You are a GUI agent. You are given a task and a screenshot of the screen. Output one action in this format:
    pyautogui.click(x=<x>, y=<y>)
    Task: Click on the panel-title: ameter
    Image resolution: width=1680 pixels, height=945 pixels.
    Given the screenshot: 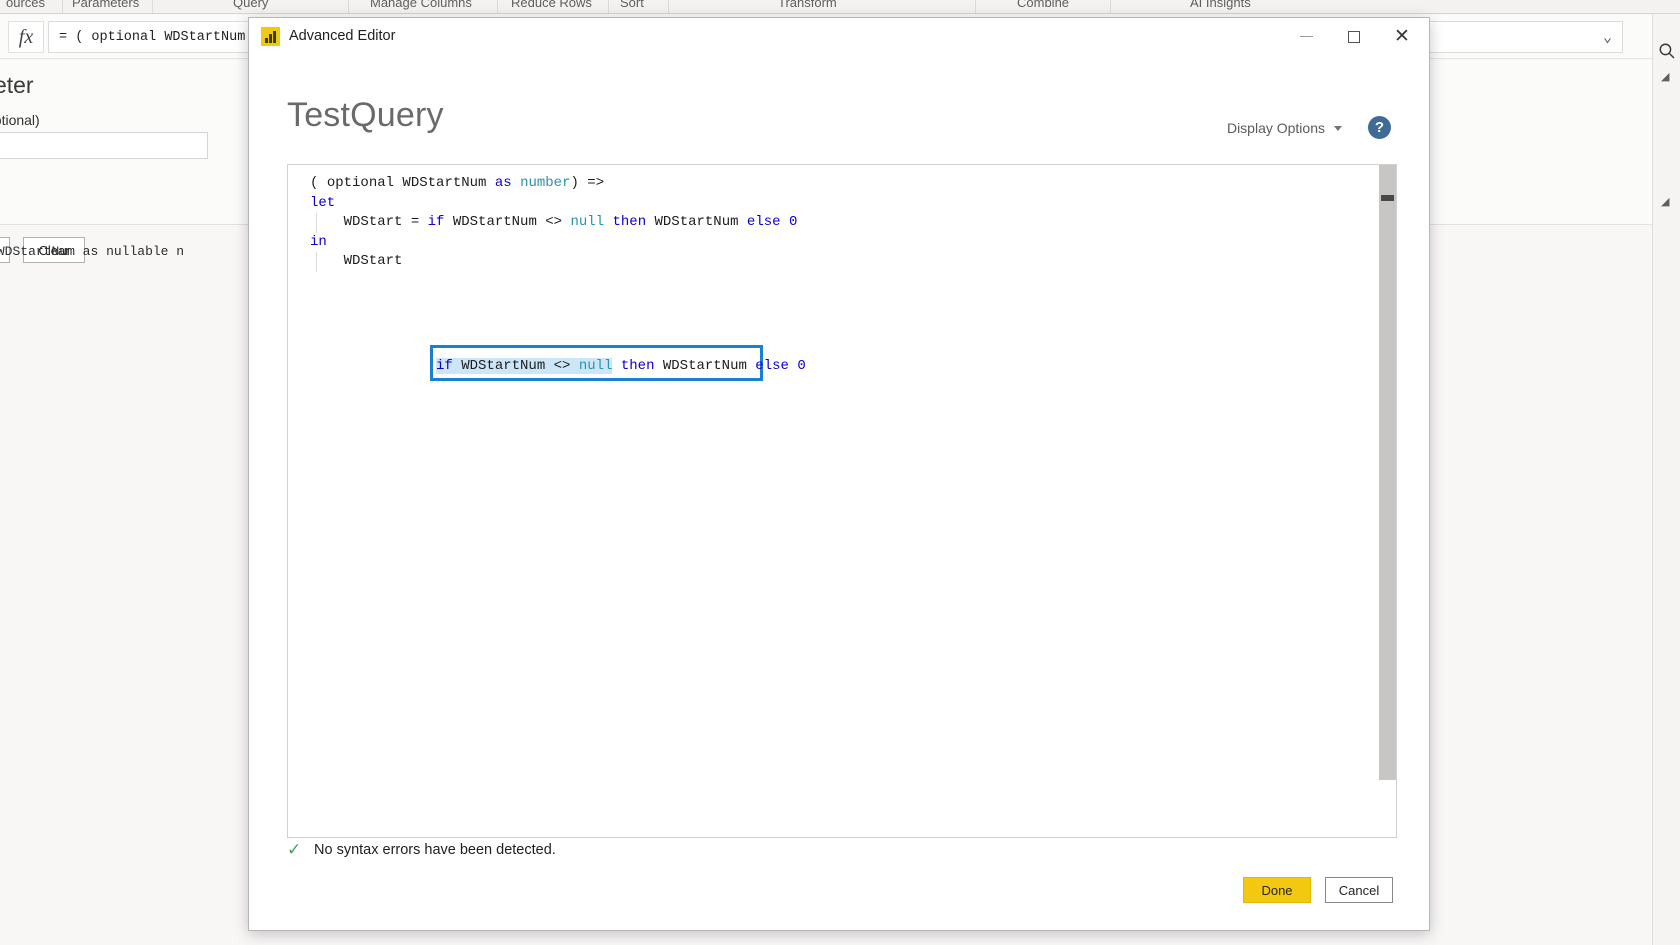 What is the action you would take?
    pyautogui.click(x=17, y=85)
    